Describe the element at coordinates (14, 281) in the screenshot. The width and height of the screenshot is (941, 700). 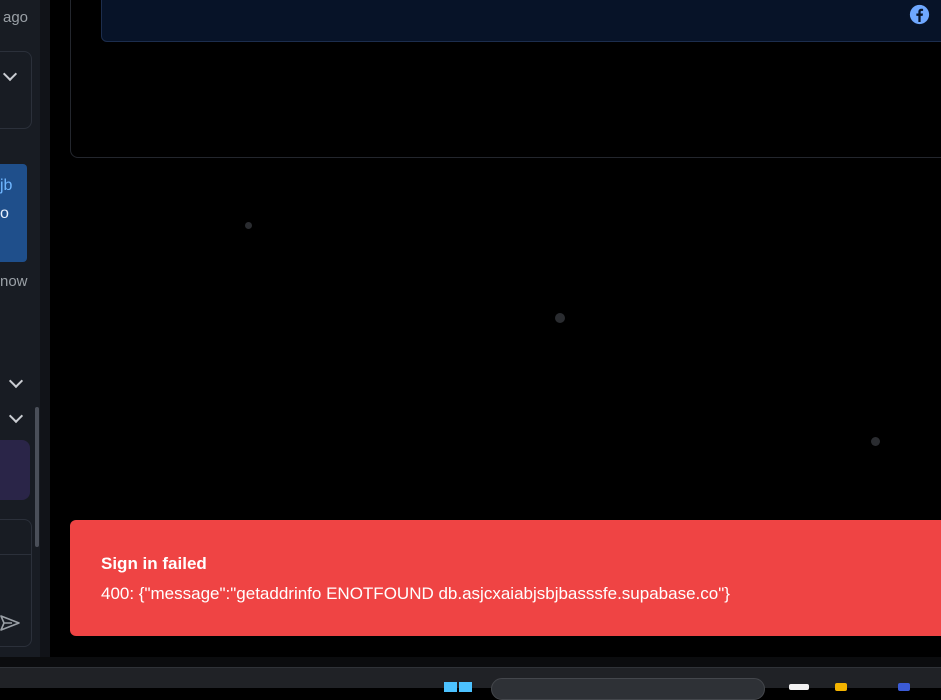
I see `message-time: now` at that location.